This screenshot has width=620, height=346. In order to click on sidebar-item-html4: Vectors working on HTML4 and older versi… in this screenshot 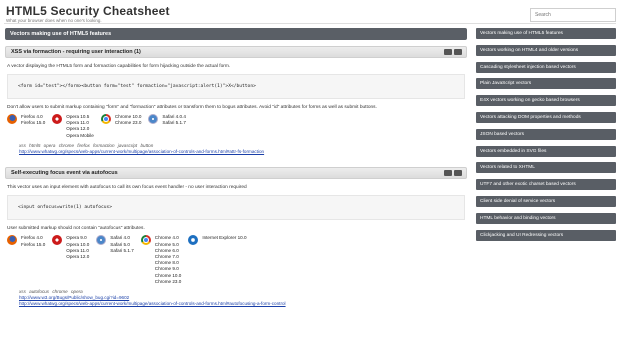, I will do `click(546, 50)`.